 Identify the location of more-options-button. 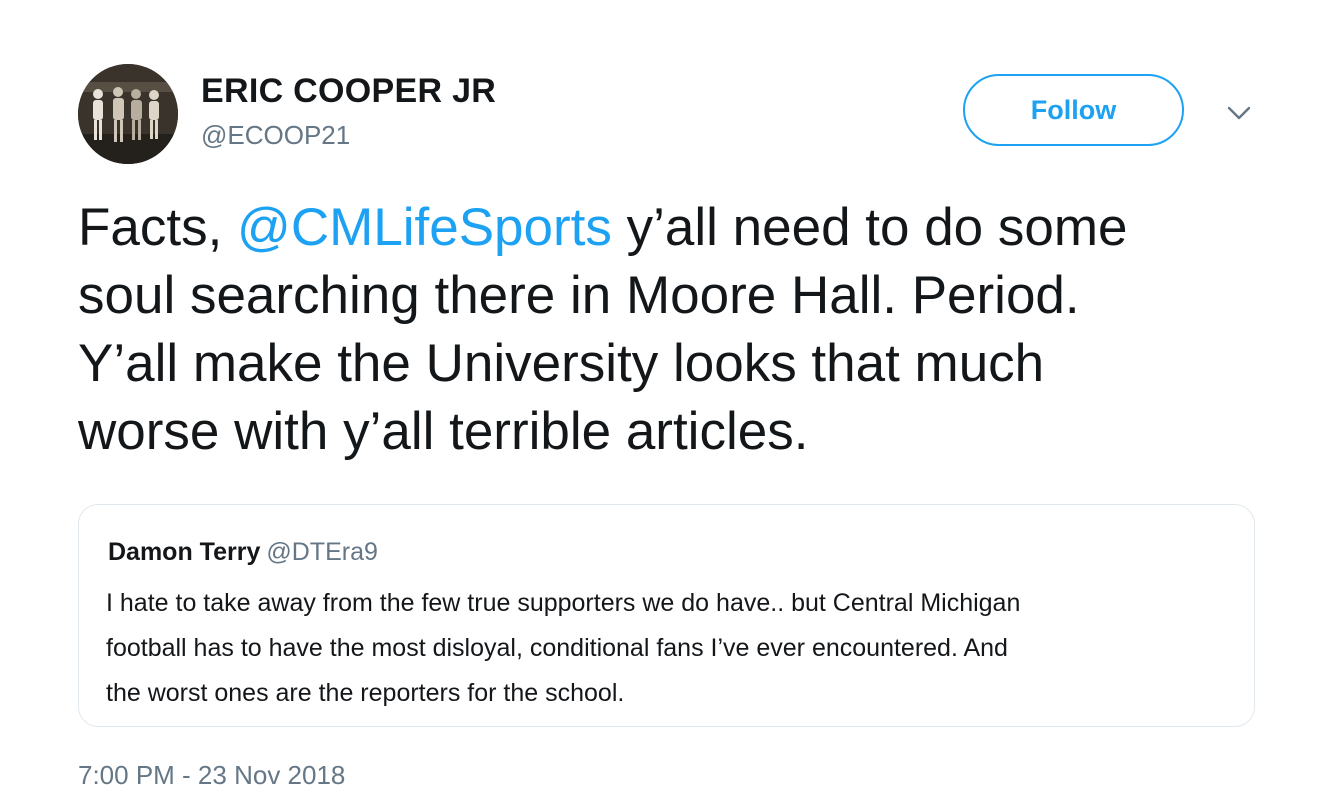
(1239, 113).